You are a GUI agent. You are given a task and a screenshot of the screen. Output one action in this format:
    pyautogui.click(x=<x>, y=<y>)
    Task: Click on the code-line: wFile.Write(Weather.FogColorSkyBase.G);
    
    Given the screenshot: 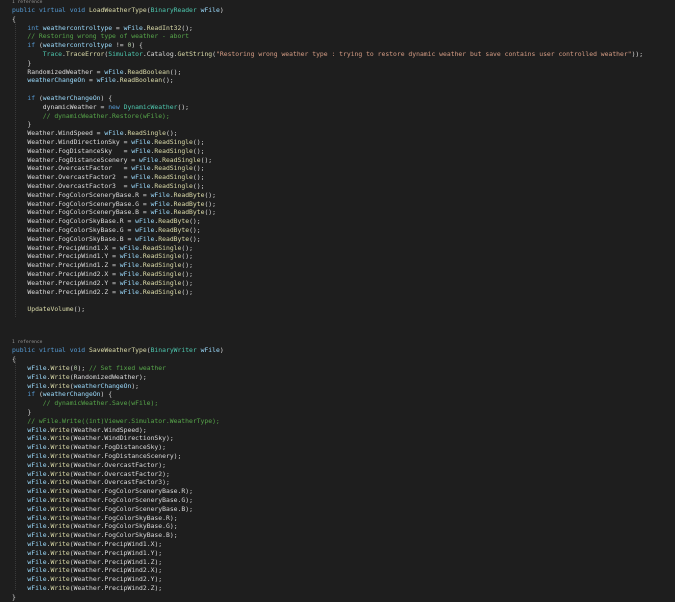 What is the action you would take?
    pyautogui.click(x=102, y=526)
    